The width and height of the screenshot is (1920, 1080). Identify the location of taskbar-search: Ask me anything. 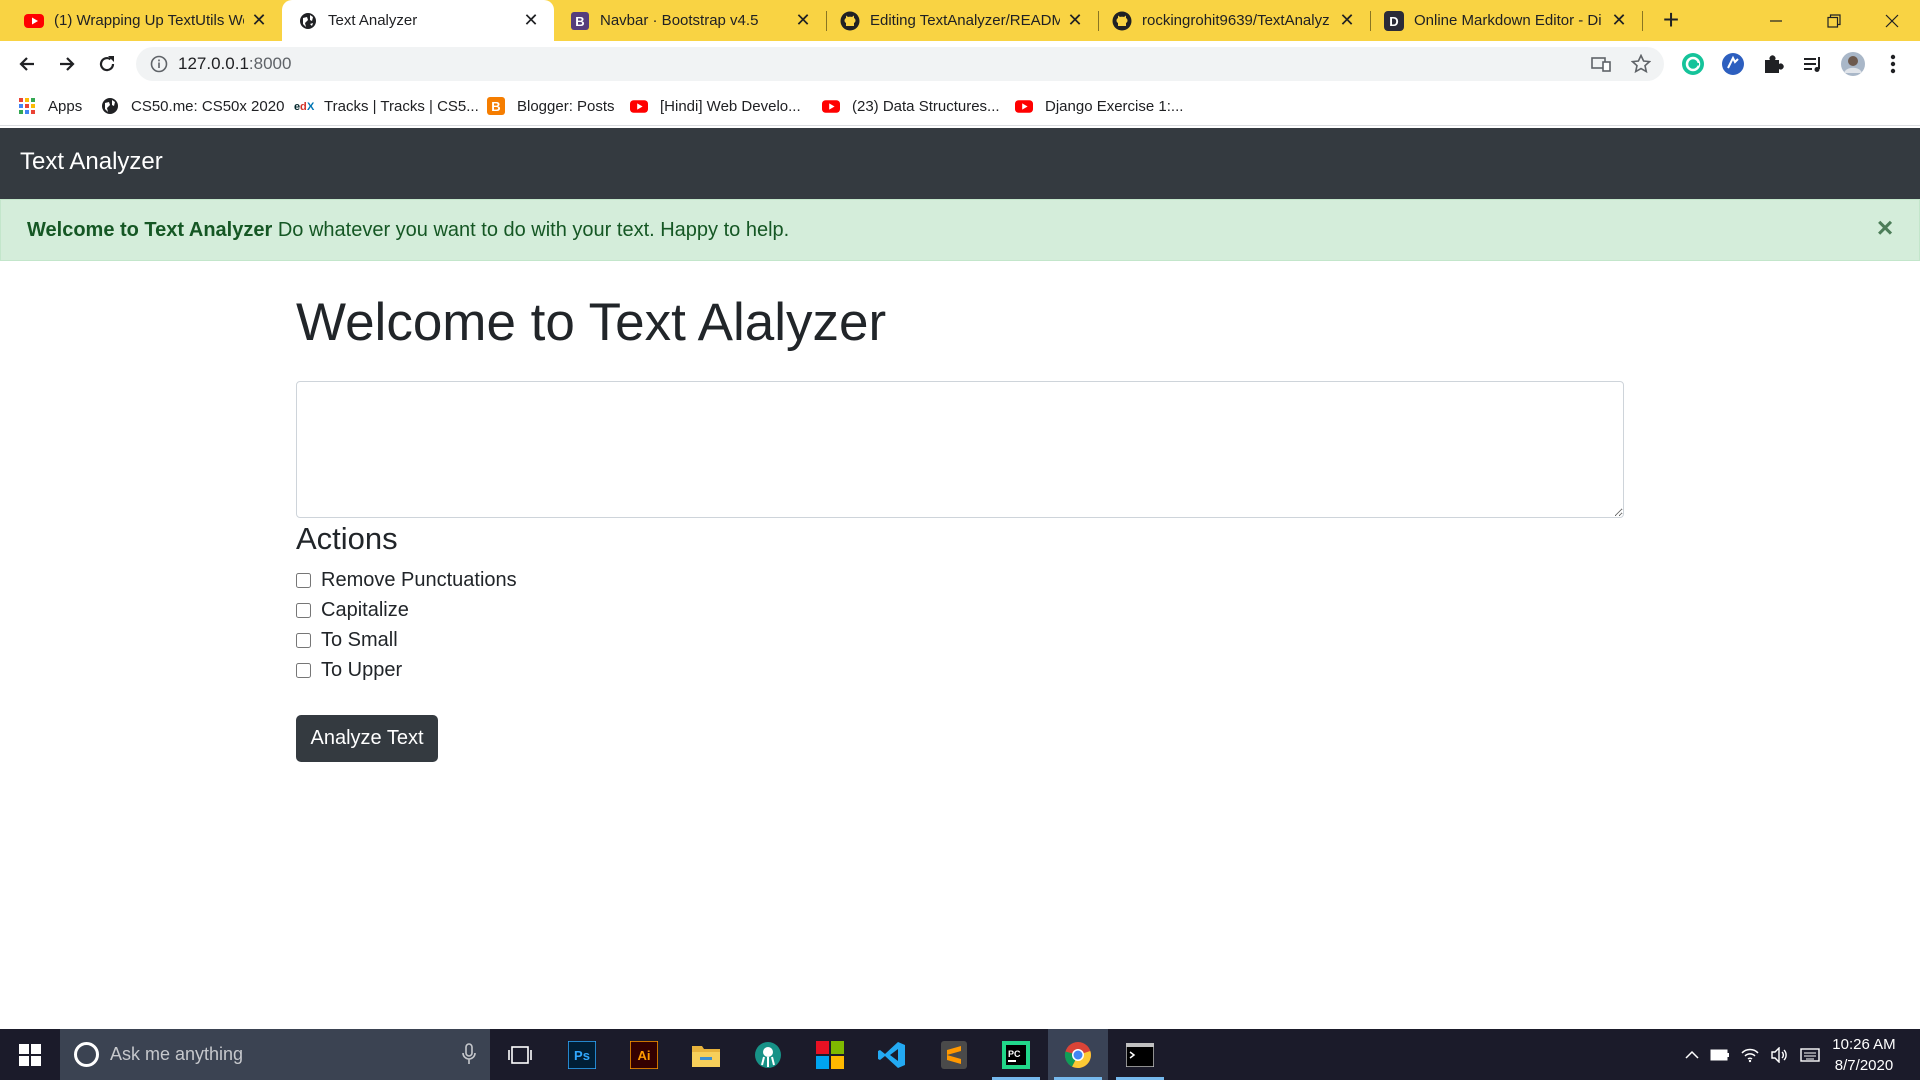
(275, 1054).